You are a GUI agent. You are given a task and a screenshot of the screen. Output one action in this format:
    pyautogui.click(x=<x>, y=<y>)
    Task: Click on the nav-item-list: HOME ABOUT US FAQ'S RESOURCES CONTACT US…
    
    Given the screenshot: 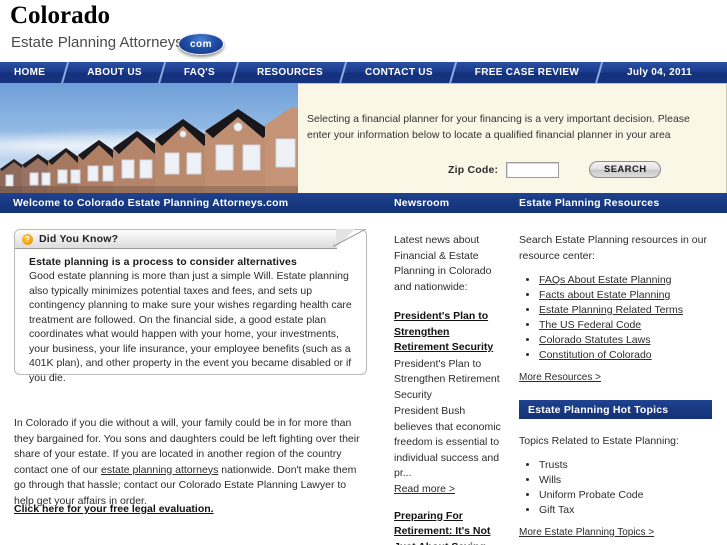 What is the action you would take?
    pyautogui.click(x=303, y=72)
    